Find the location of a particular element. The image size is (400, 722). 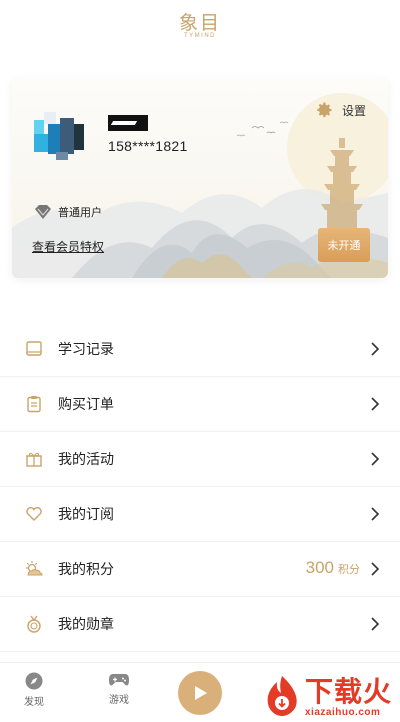

points-number: 300 is located at coordinates (319, 567).